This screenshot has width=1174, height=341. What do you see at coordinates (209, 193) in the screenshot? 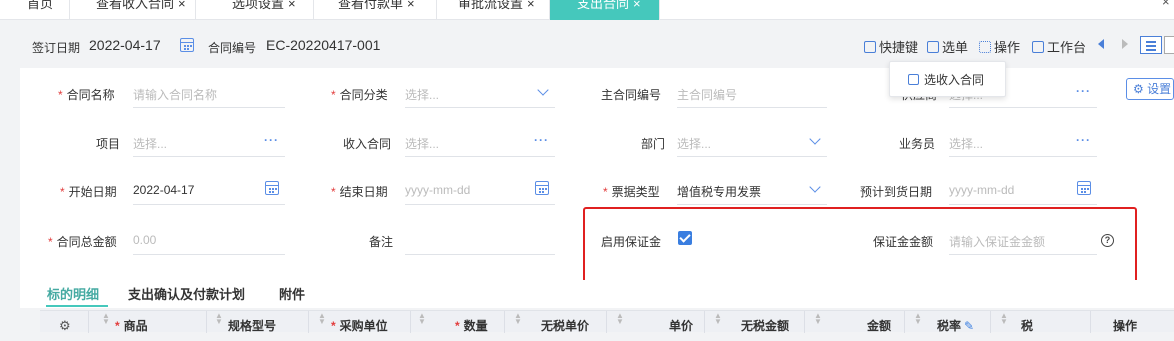
I see `start-date-input: 2022-04-17` at bounding box center [209, 193].